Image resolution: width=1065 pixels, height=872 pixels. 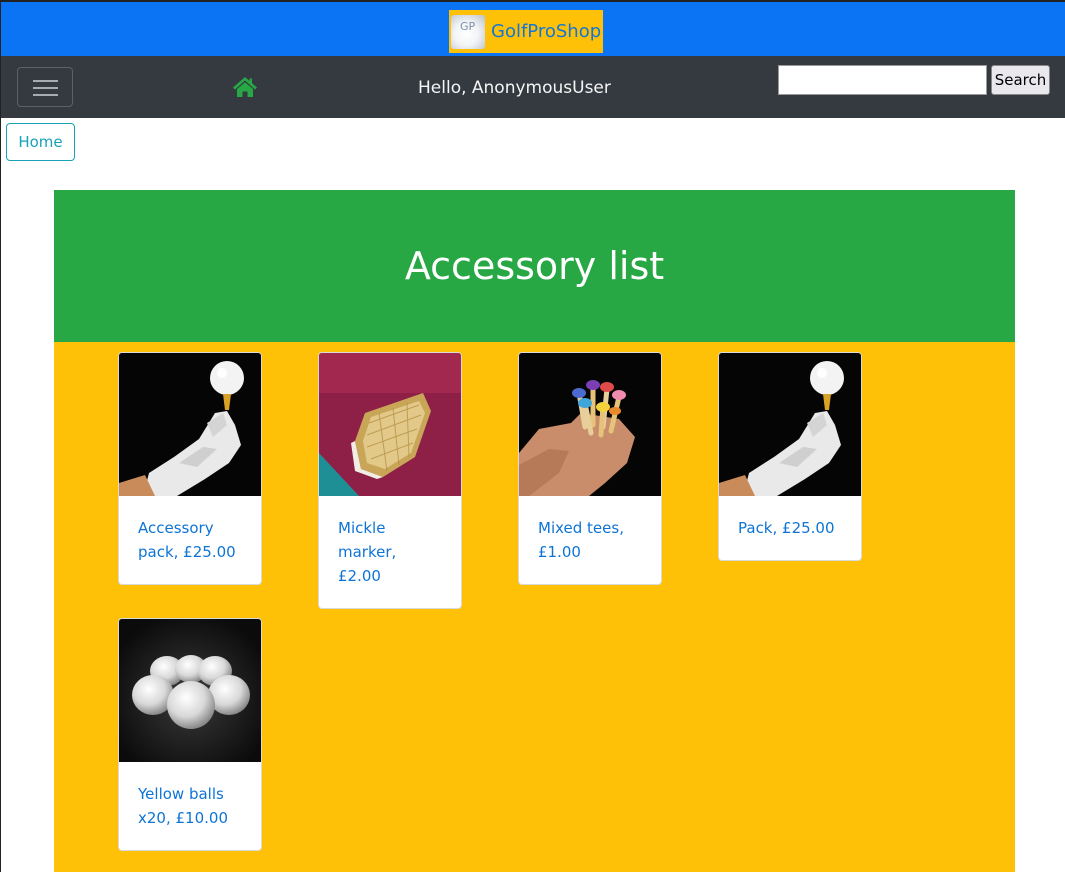 What do you see at coordinates (468, 26) in the screenshot?
I see `logo-text: GP` at bounding box center [468, 26].